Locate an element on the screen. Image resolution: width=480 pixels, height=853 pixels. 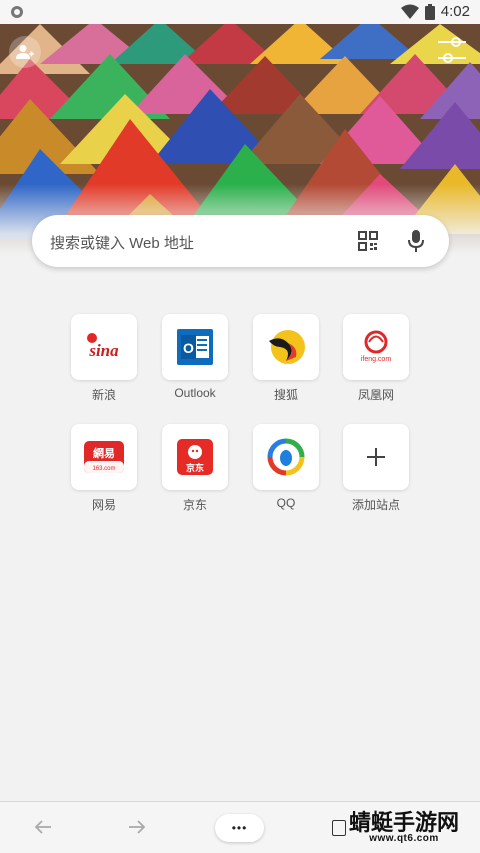
sina-logo-icon: sina is located at coordinates (103, 346).